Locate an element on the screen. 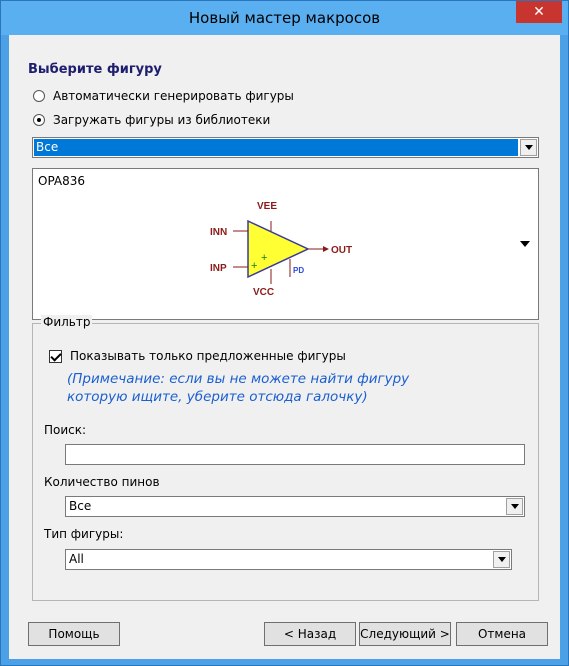 This screenshot has height=666, width=569. pin-label-inn: INN is located at coordinates (218, 232).